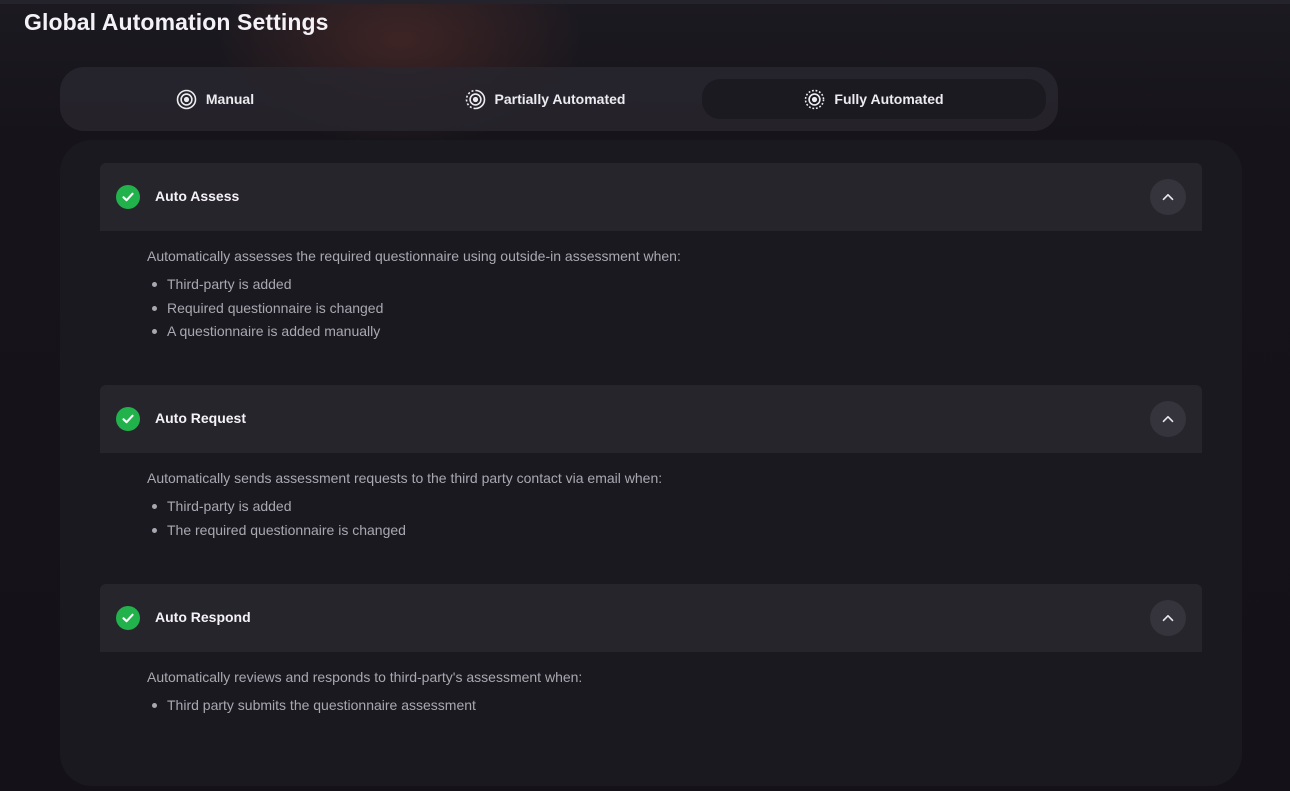  I want to click on collapse-button-auto-assess, so click(1168, 197).